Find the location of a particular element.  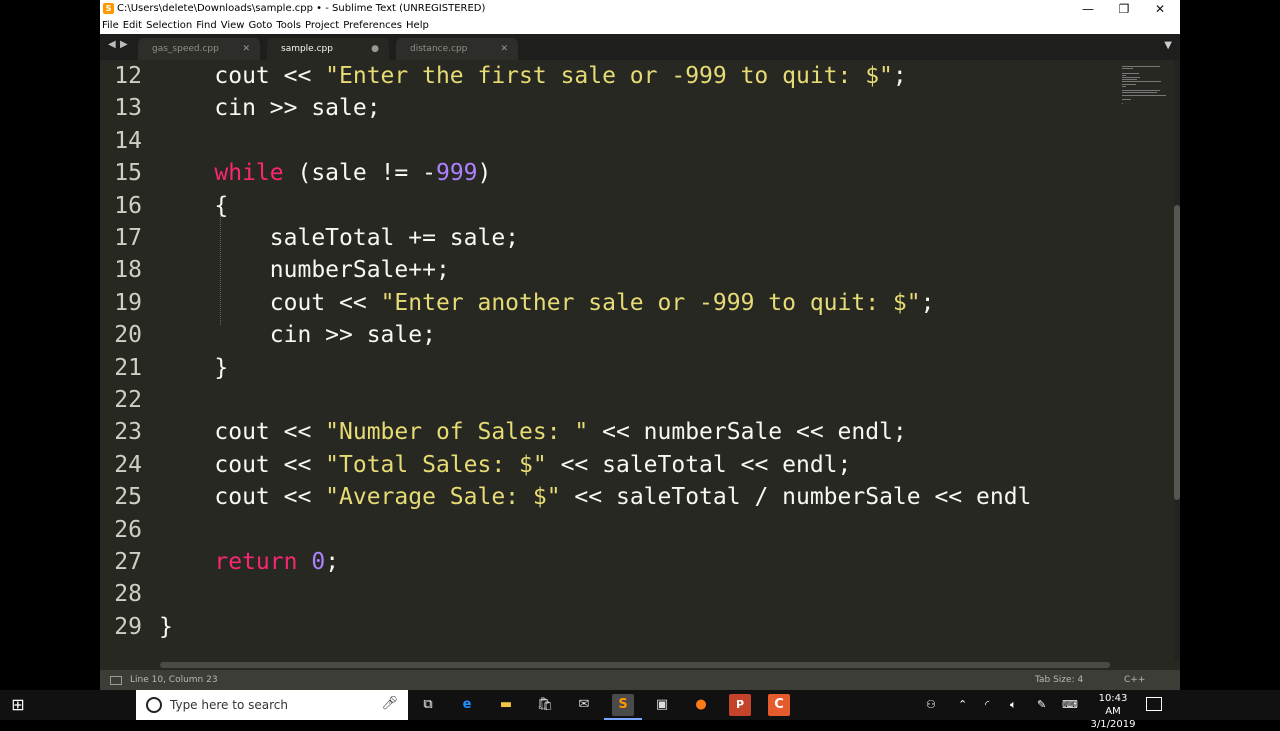

tab-dropdown-icon: ▼ is located at coordinates (1168, 45).